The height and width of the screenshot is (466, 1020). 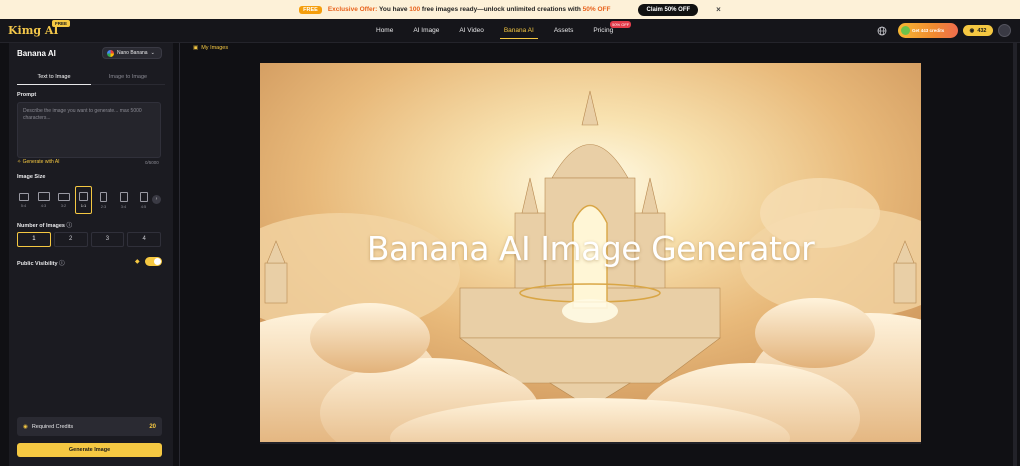 I want to click on public-visibility-label: Public Visibility ⓘ, so click(x=41, y=263).